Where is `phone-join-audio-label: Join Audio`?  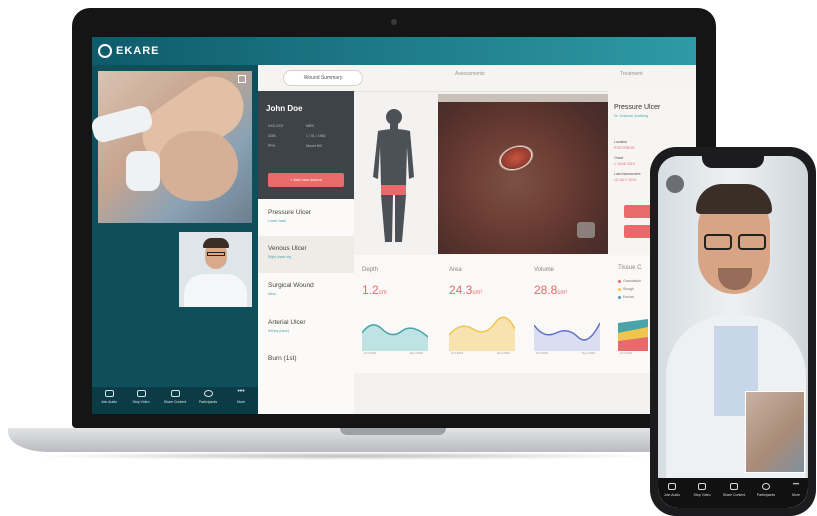 phone-join-audio-label: Join Audio is located at coordinates (672, 495).